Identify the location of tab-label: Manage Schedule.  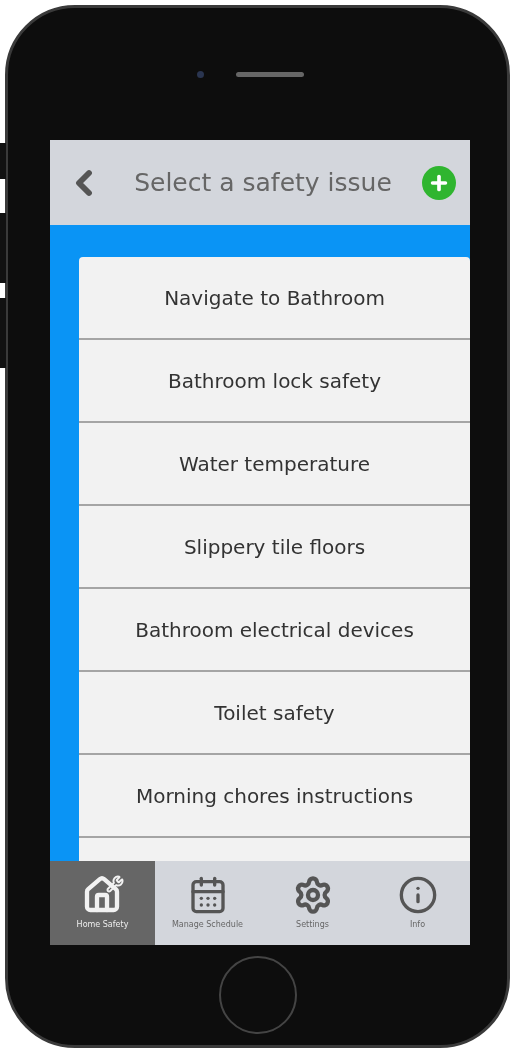
(207, 925).